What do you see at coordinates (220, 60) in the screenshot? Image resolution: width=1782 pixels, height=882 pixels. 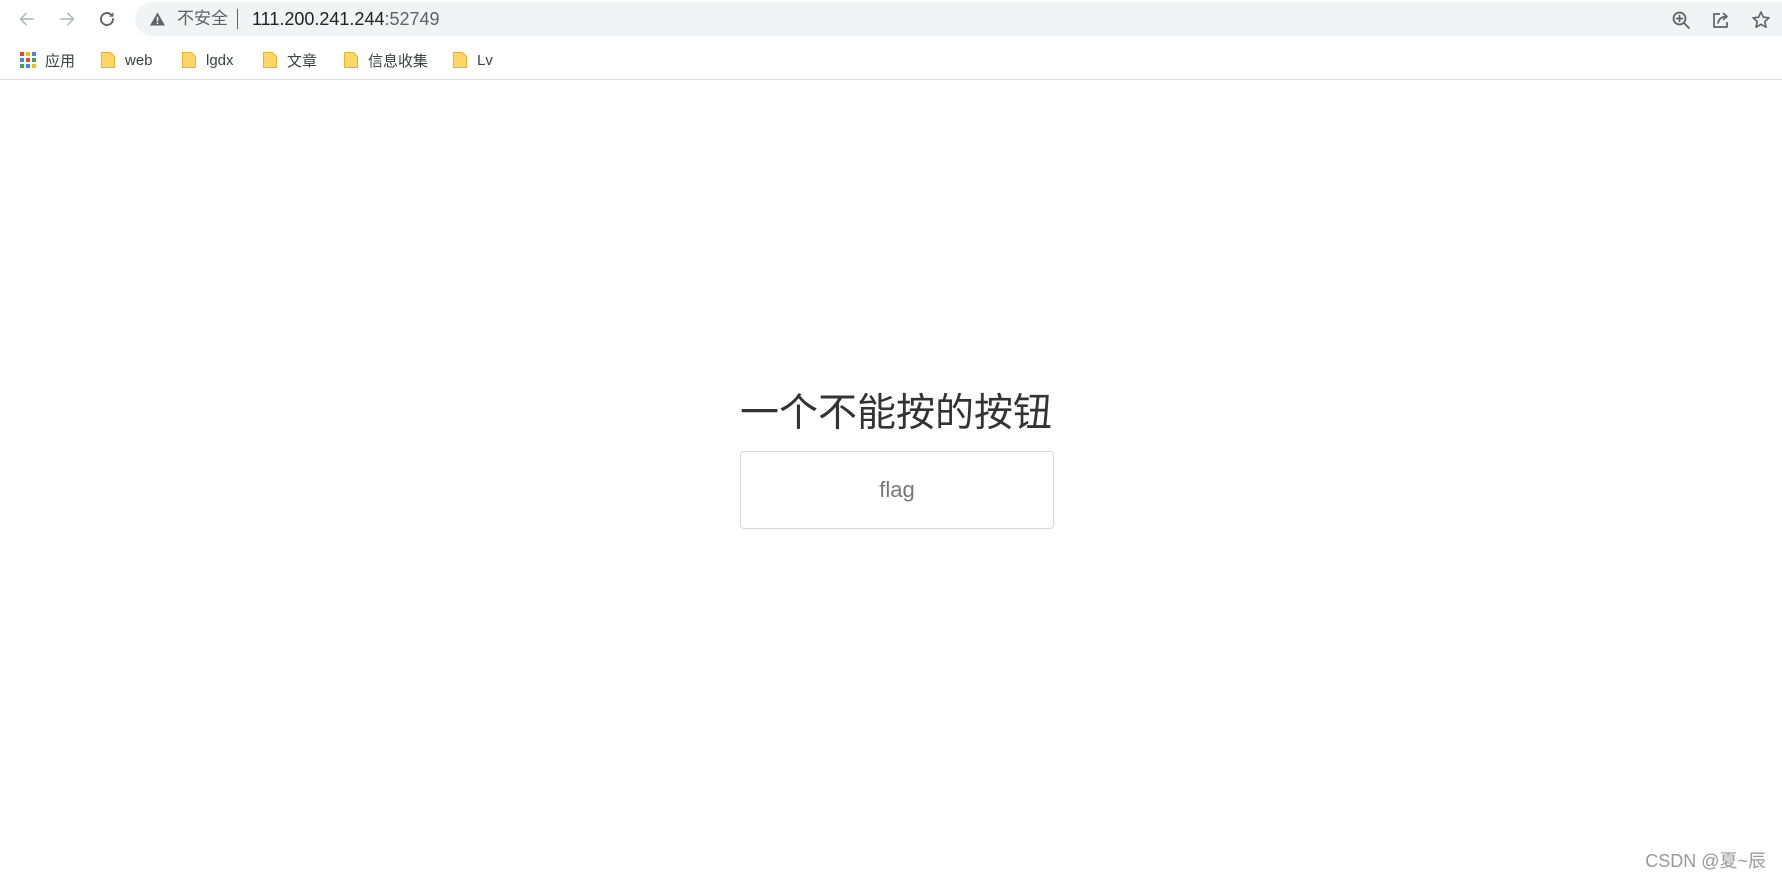 I see `bookmark-label: lgdx` at bounding box center [220, 60].